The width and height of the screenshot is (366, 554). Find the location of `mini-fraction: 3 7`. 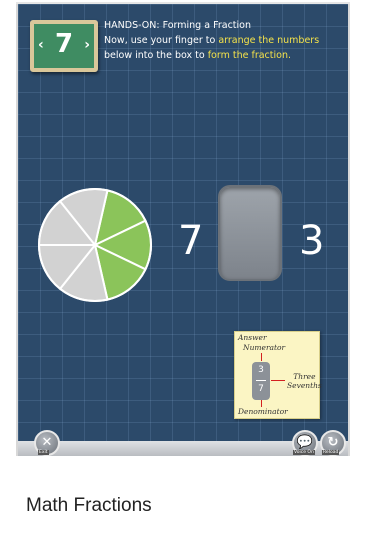

mini-fraction: 3 7 is located at coordinates (261, 381).